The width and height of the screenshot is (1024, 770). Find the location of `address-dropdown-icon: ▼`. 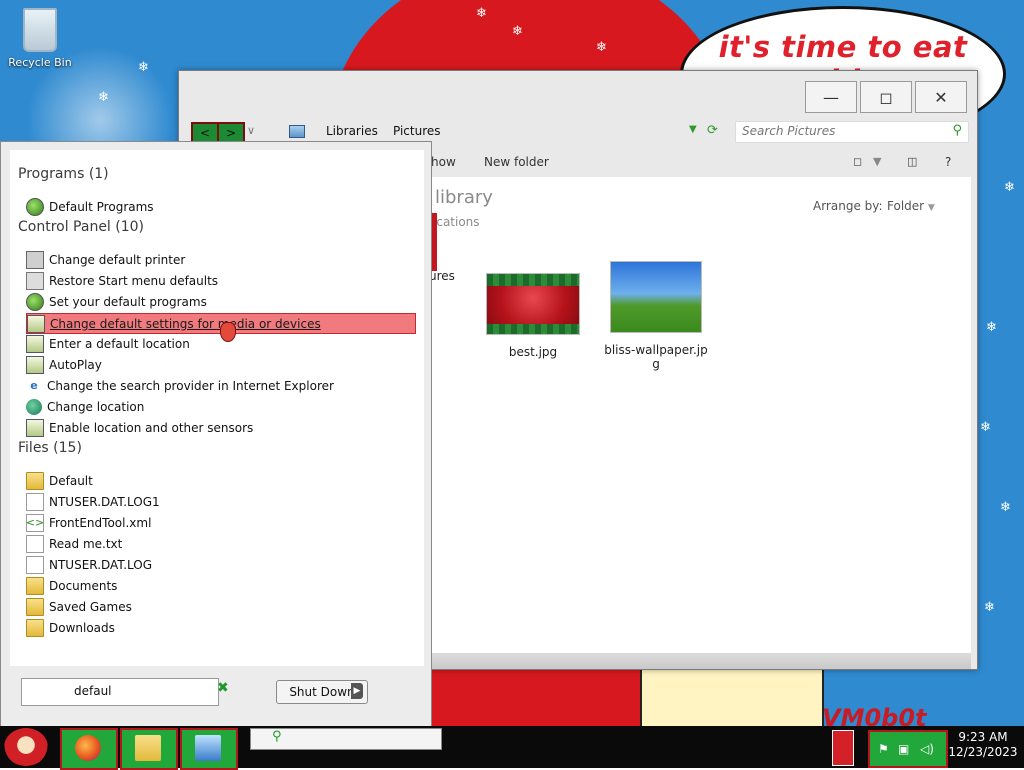

address-dropdown-icon: ▼ is located at coordinates (693, 129).